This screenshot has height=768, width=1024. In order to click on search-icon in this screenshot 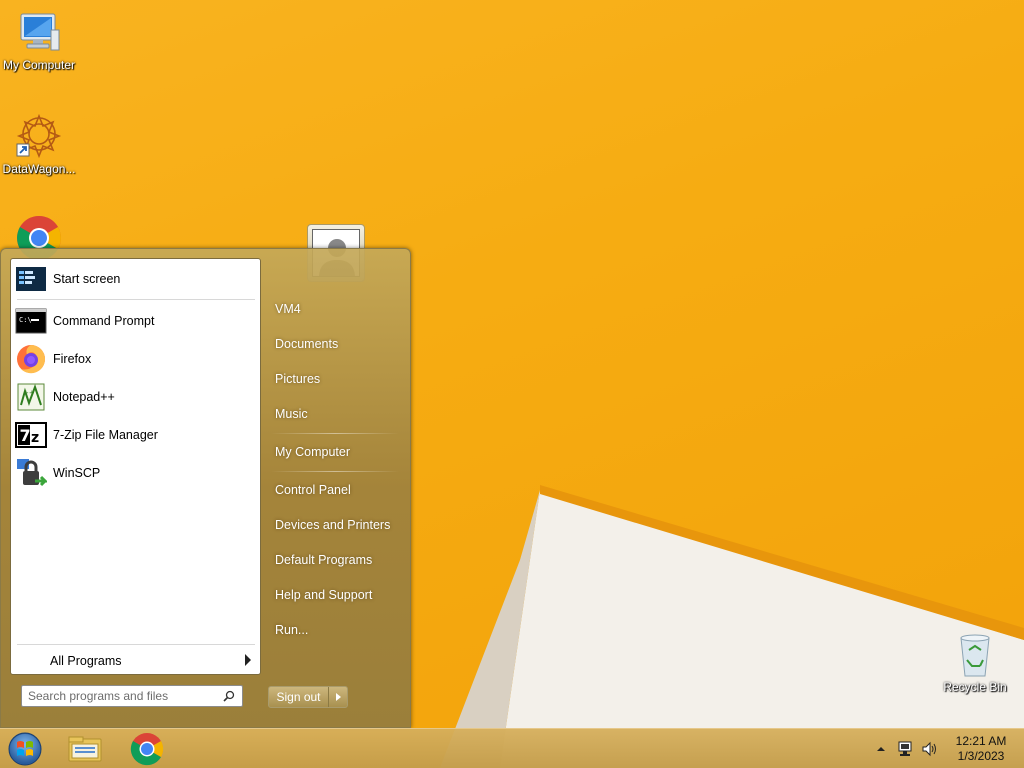, I will do `click(229, 696)`.